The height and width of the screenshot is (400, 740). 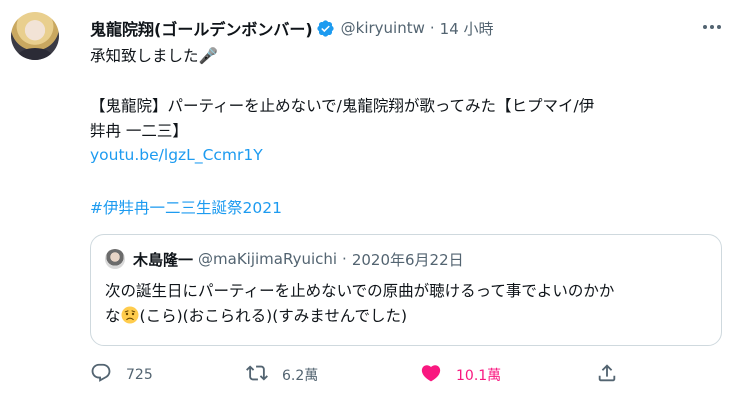 I want to click on author-display-name: 鬼龍院翔(ゴールデンボンバー), so click(x=201, y=28).